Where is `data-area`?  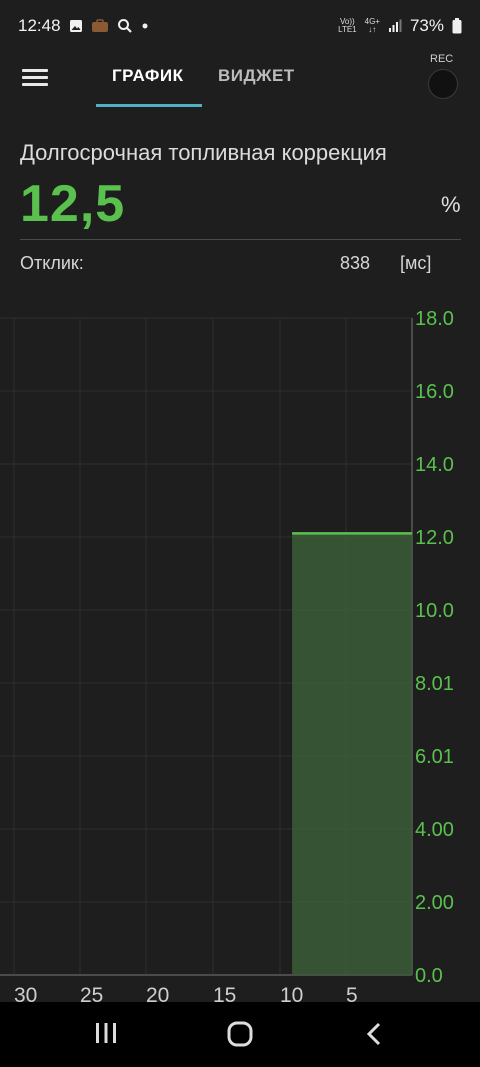 data-area is located at coordinates (352, 754).